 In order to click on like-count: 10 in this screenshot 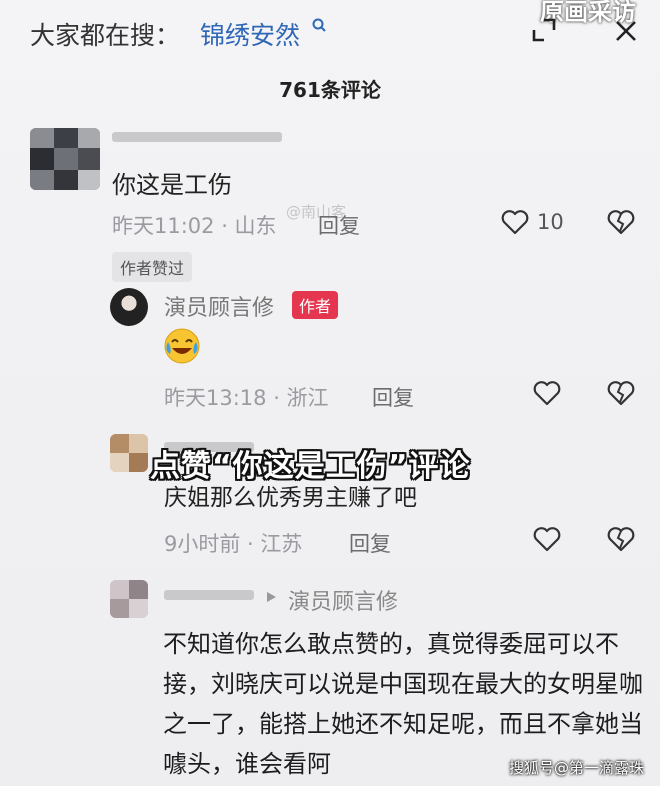, I will do `click(550, 222)`.